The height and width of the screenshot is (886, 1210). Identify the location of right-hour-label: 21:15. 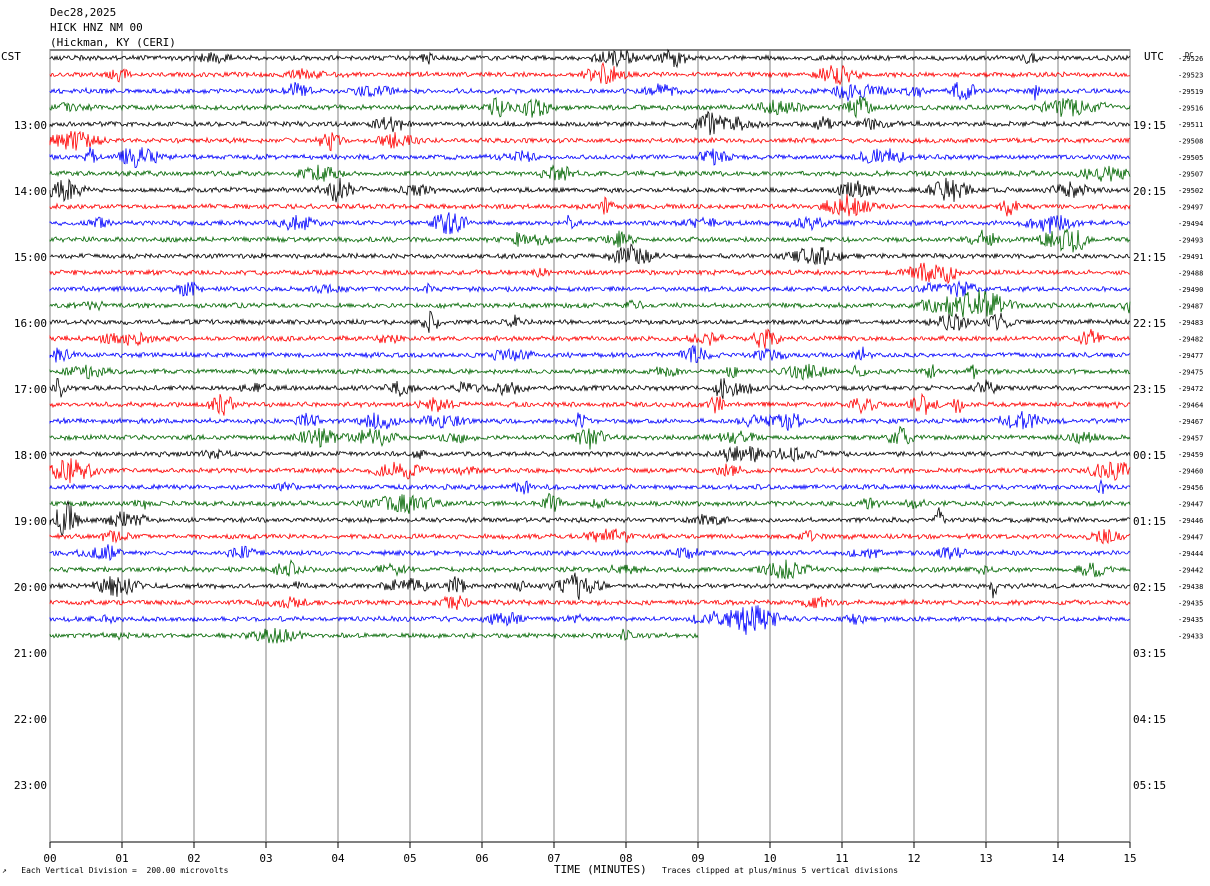
(1149, 257).